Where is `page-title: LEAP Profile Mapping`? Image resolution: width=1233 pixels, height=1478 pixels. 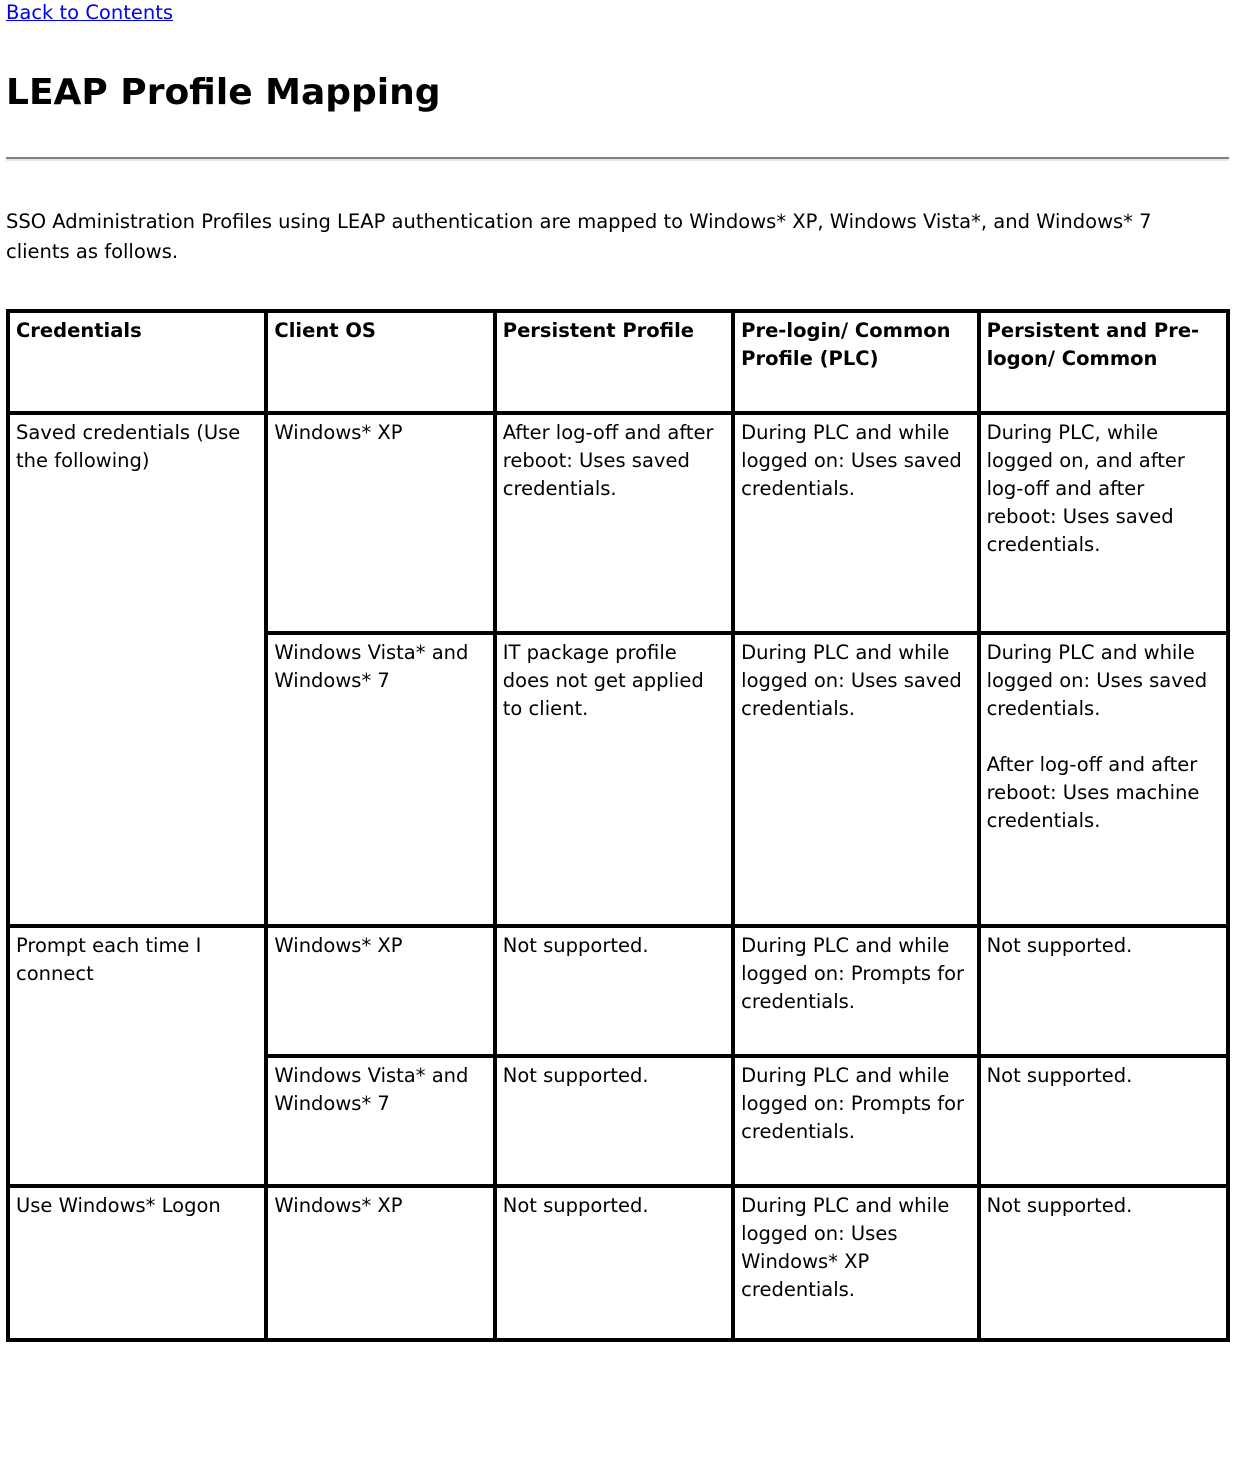 page-title: LEAP Profile Mapping is located at coordinates (223, 92).